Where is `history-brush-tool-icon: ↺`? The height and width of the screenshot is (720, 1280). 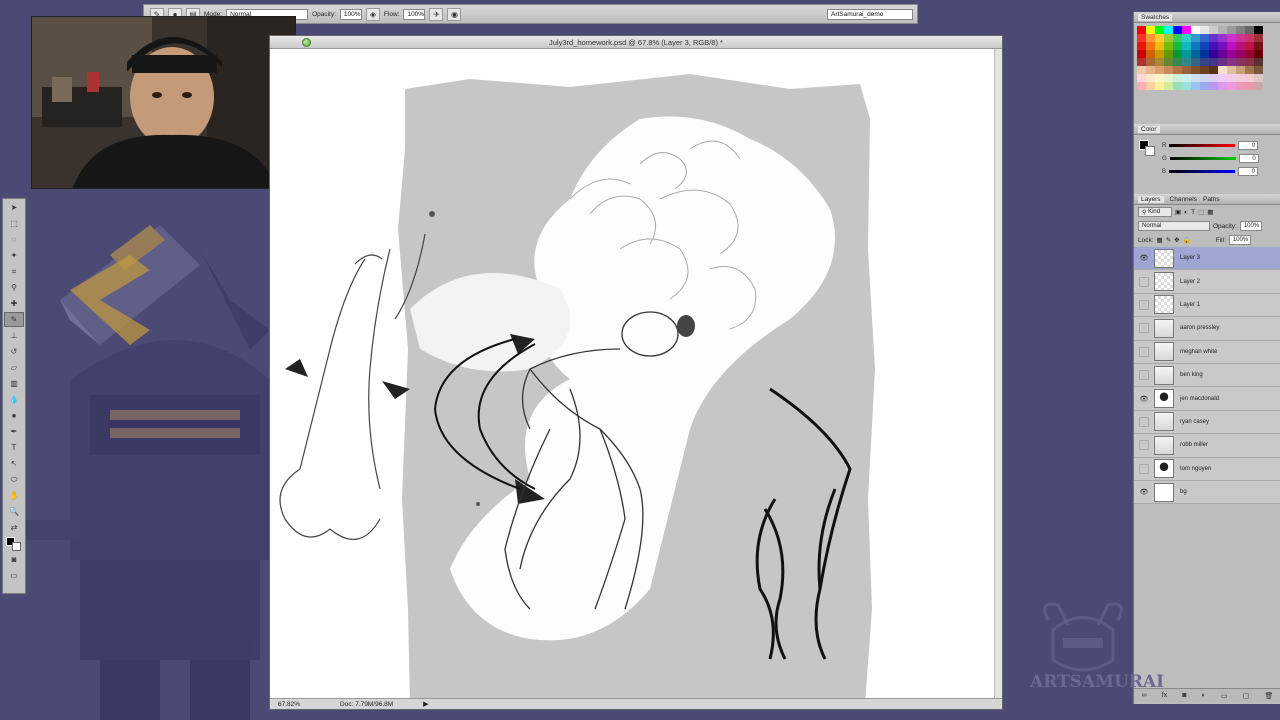
history-brush-tool-icon: ↺ is located at coordinates (14, 351).